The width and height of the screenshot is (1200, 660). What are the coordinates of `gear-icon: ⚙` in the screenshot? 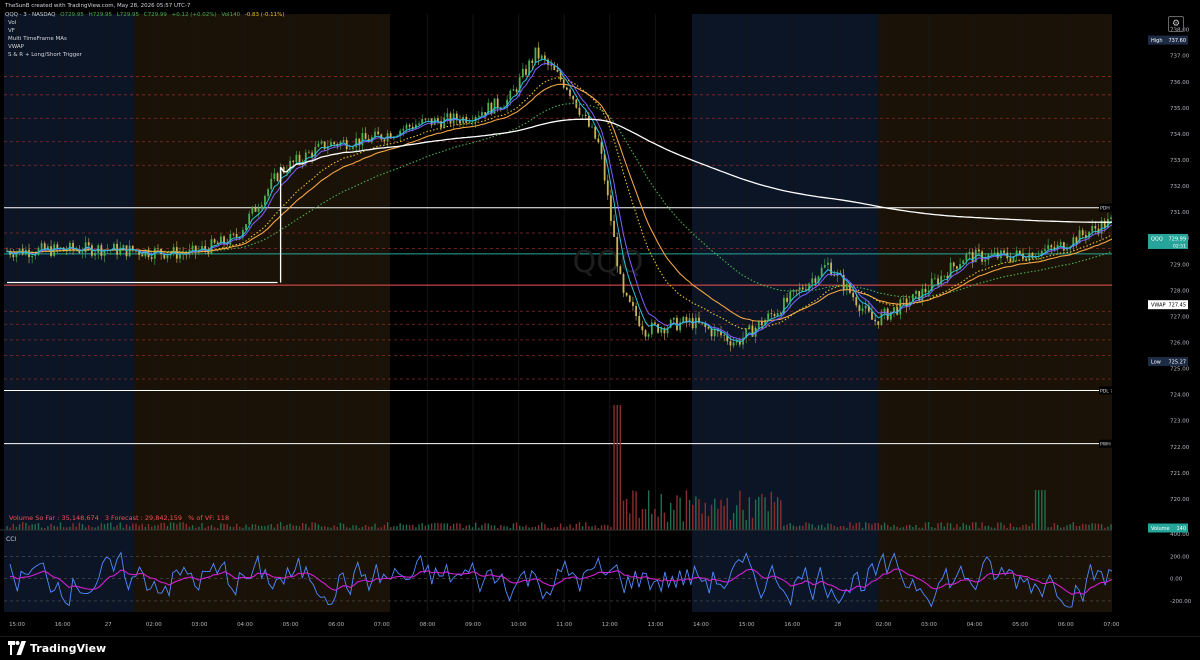 It's located at (1176, 24).